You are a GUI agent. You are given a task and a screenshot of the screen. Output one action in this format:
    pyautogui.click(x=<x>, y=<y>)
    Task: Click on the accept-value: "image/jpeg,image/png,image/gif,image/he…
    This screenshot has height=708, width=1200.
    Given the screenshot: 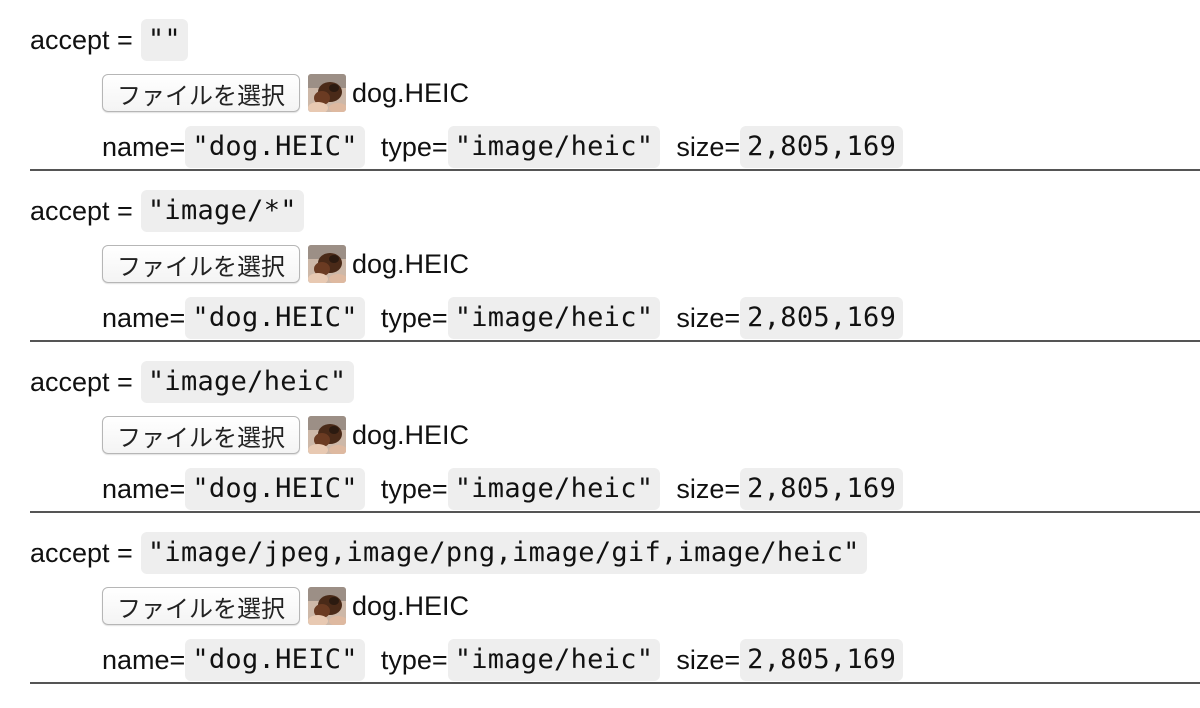 What is the action you would take?
    pyautogui.click(x=503, y=553)
    